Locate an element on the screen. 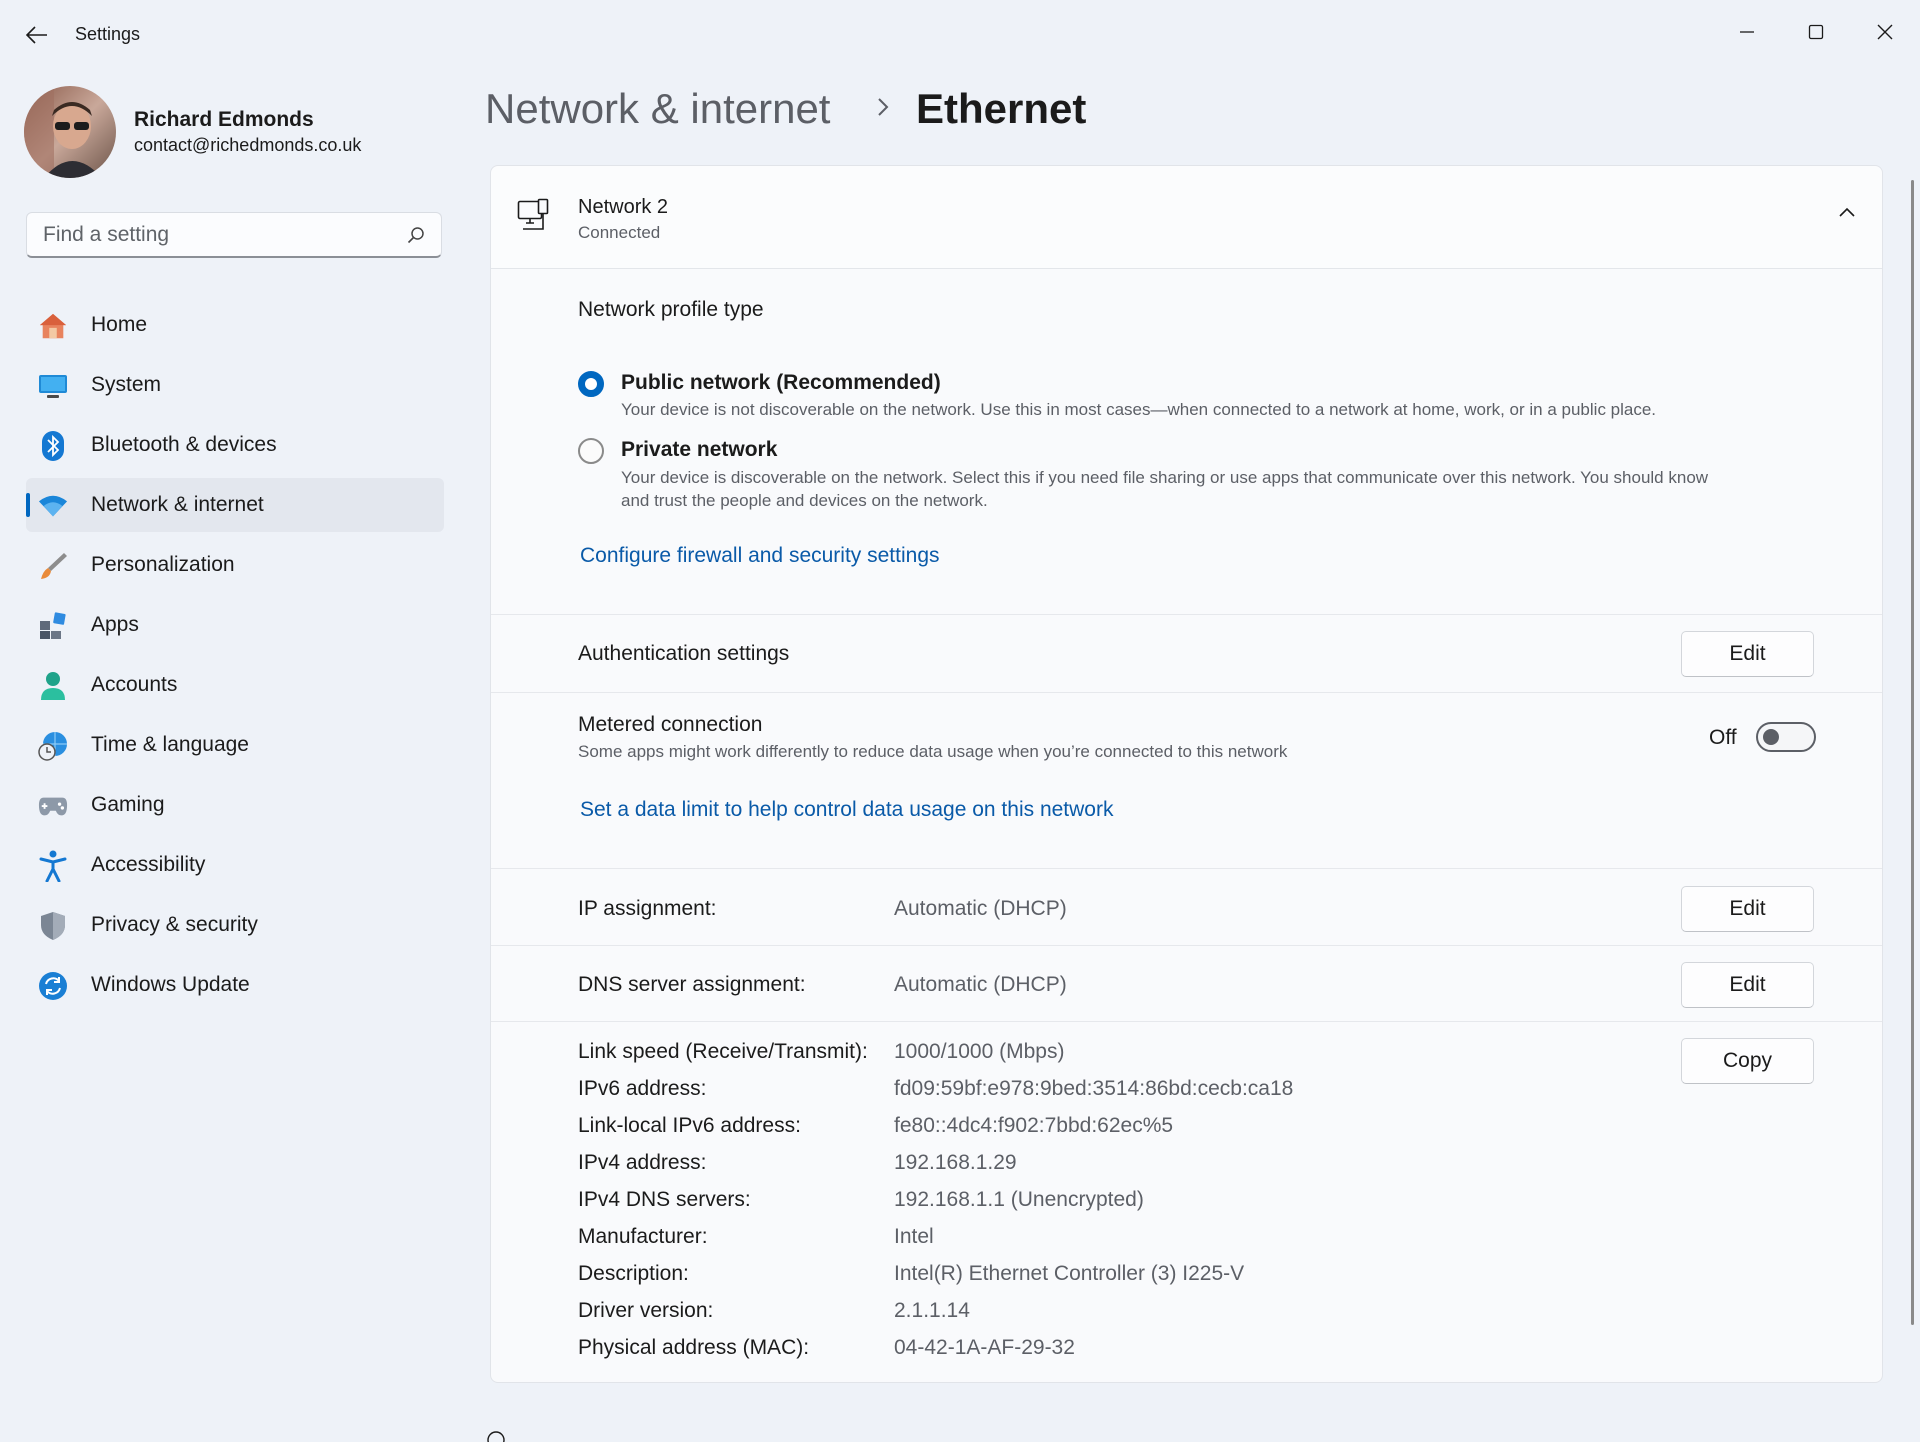 Image resolution: width=1920 pixels, height=1442 pixels. home-icon is located at coordinates (53, 326).